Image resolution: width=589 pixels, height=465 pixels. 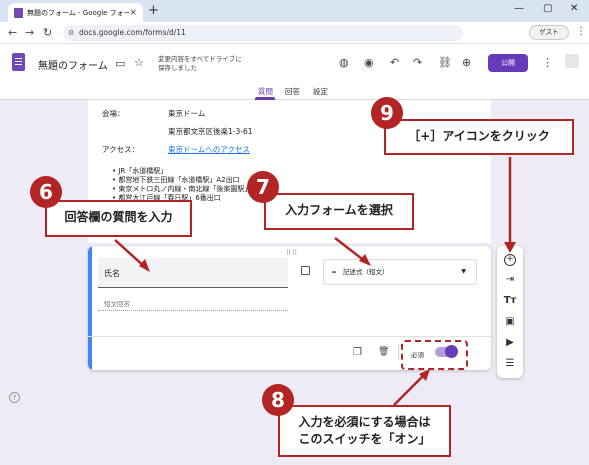 What do you see at coordinates (339, 211) in the screenshot?
I see `callout-7: 入力フォームを選択` at bounding box center [339, 211].